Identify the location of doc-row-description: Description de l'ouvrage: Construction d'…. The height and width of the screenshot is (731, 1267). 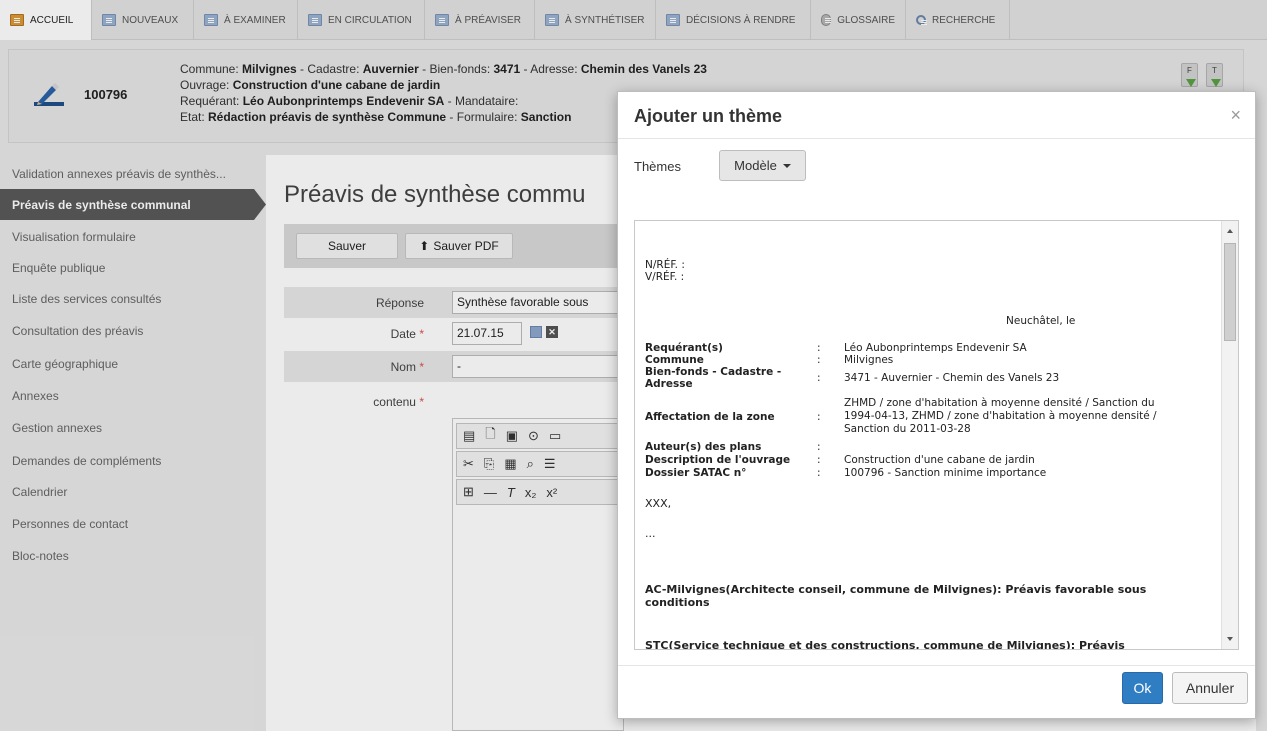
(840, 460).